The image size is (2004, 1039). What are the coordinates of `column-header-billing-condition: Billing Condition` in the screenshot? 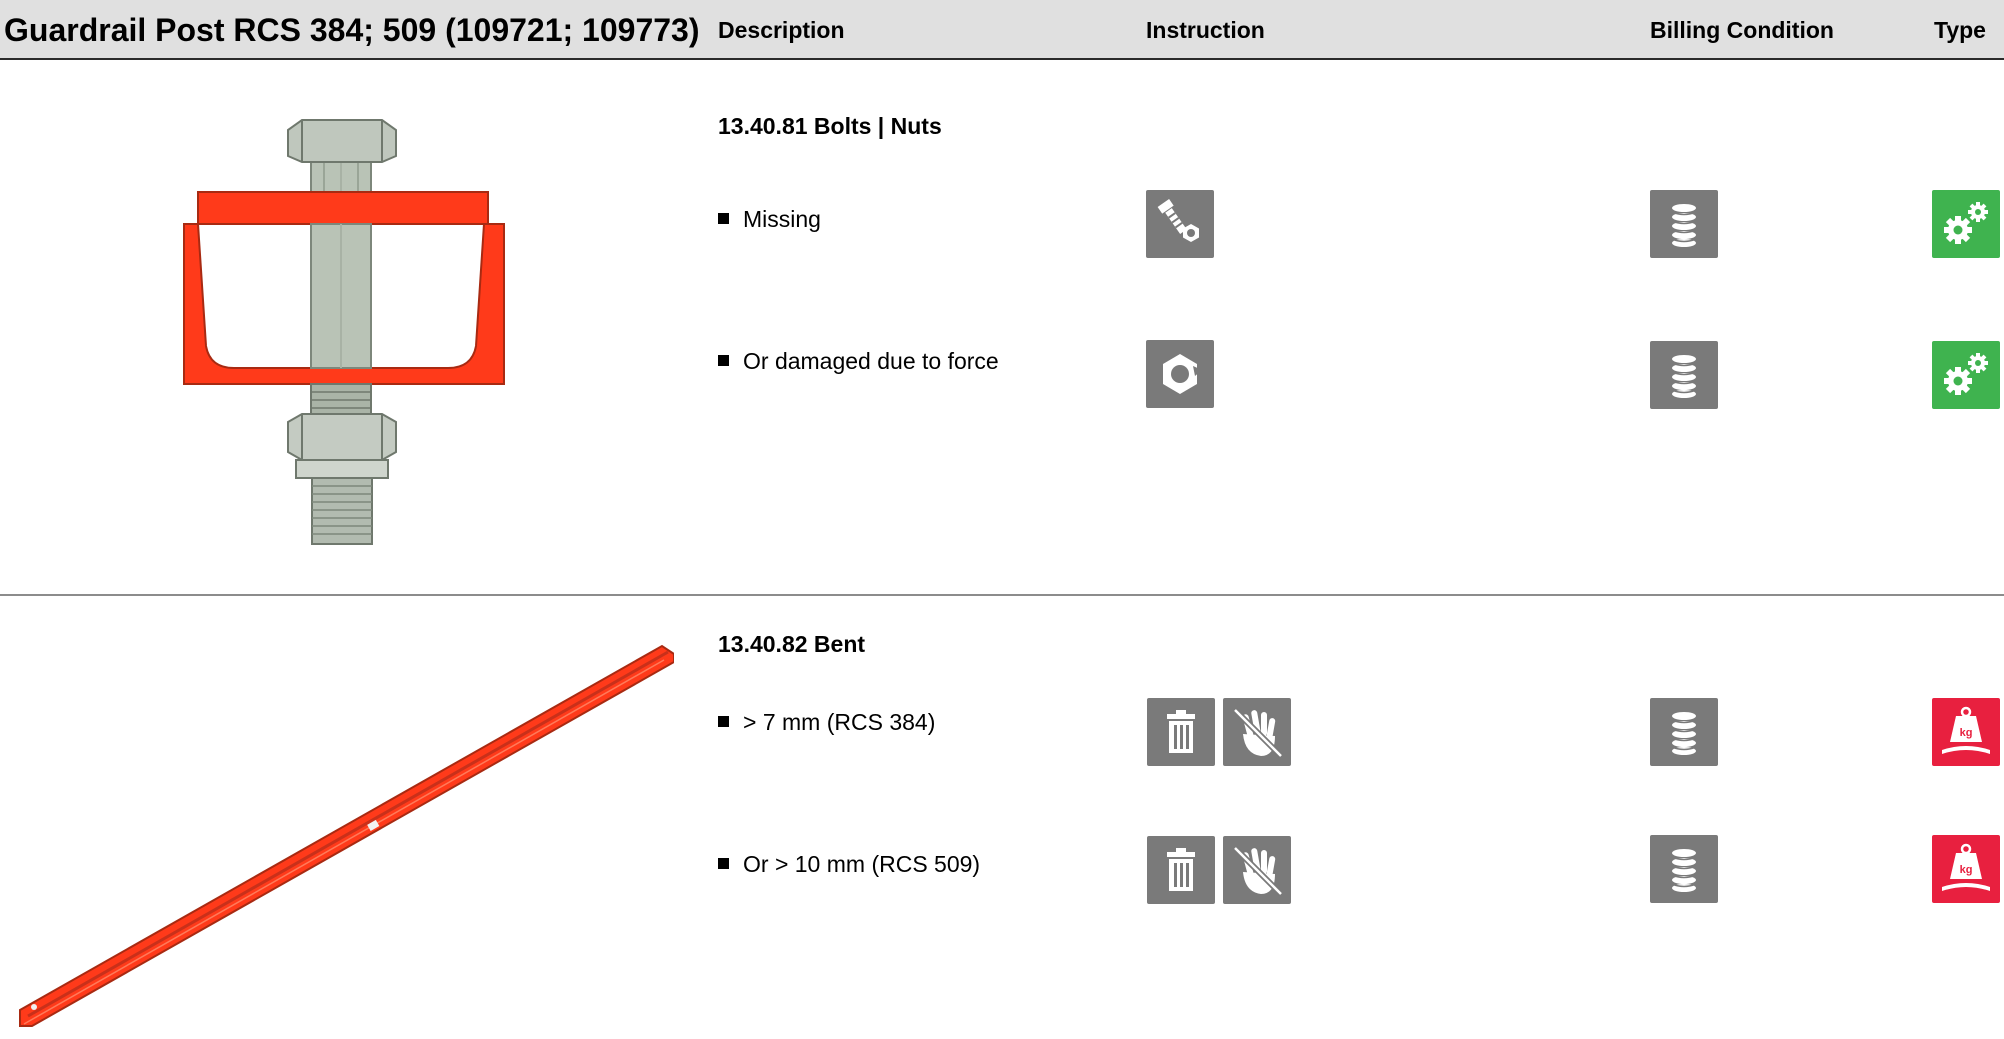 It's located at (1742, 30).